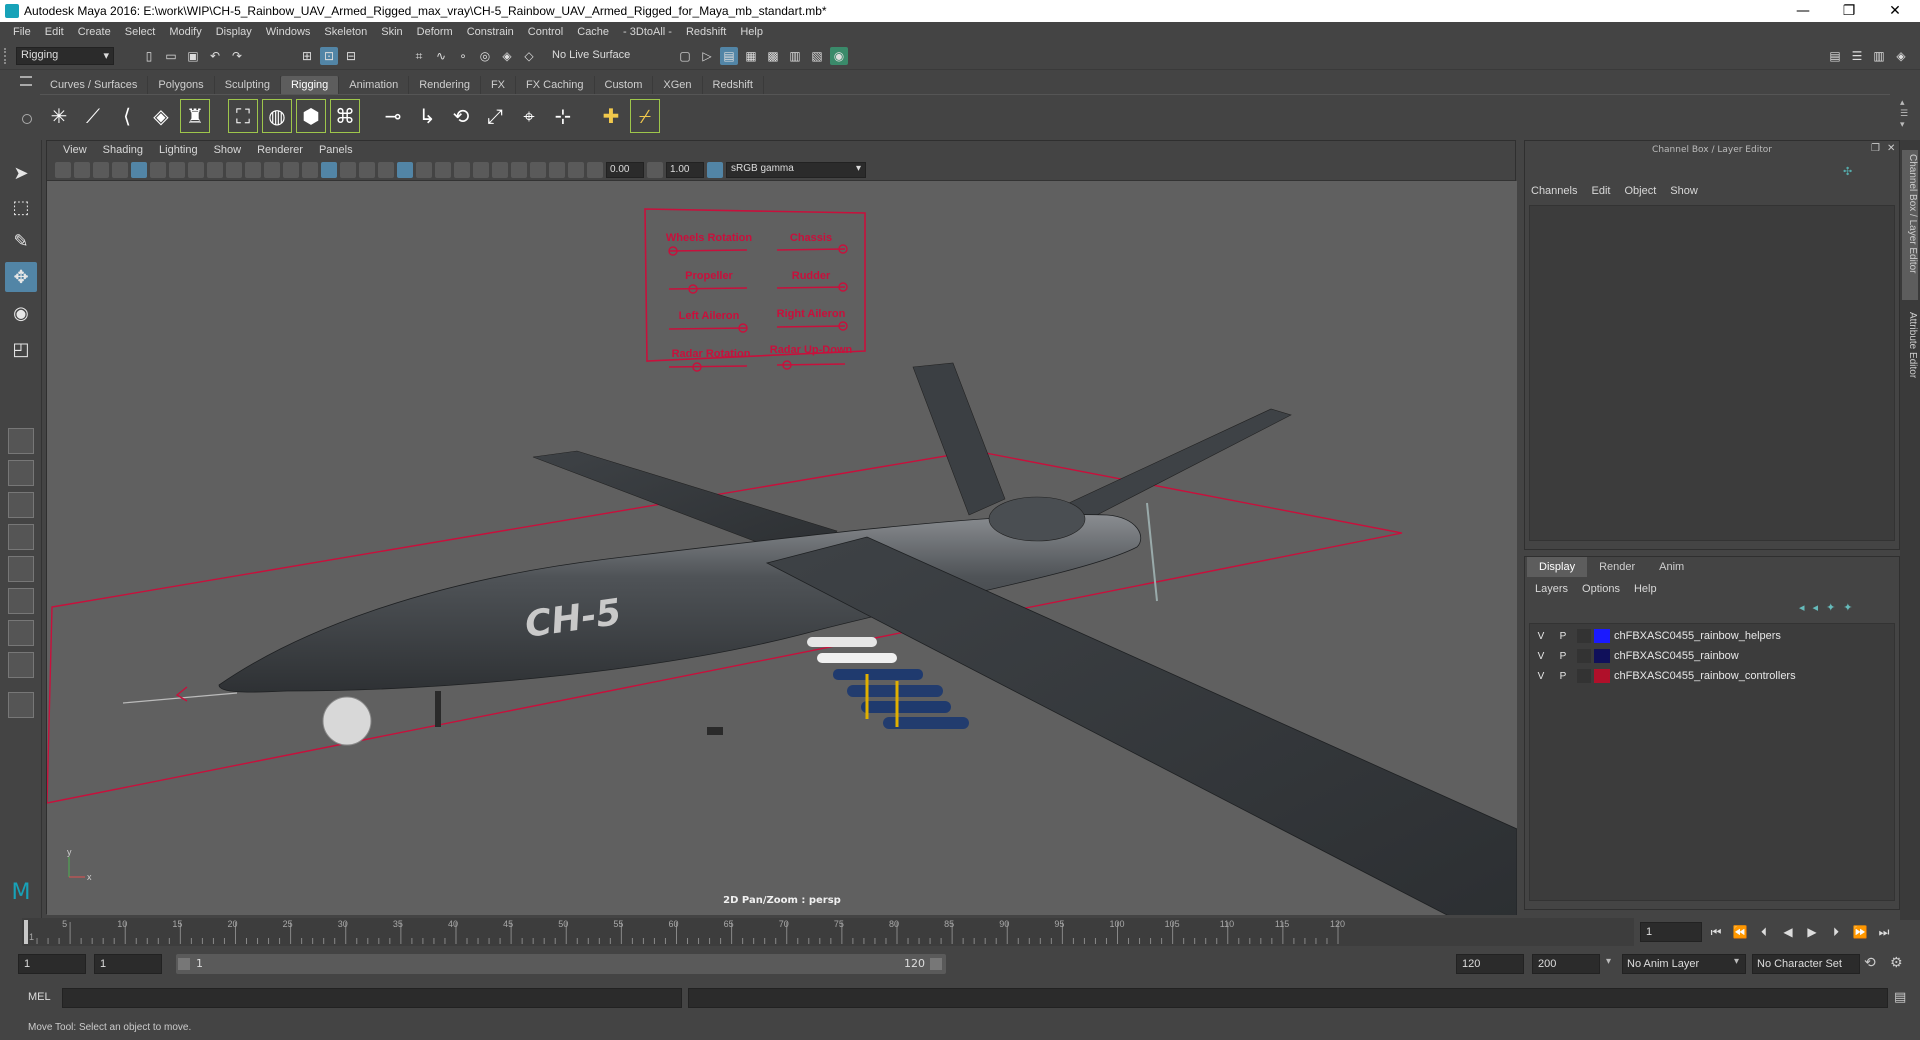 This screenshot has width=1920, height=1040. I want to click on cluster-icon: ⌘, so click(345, 115).